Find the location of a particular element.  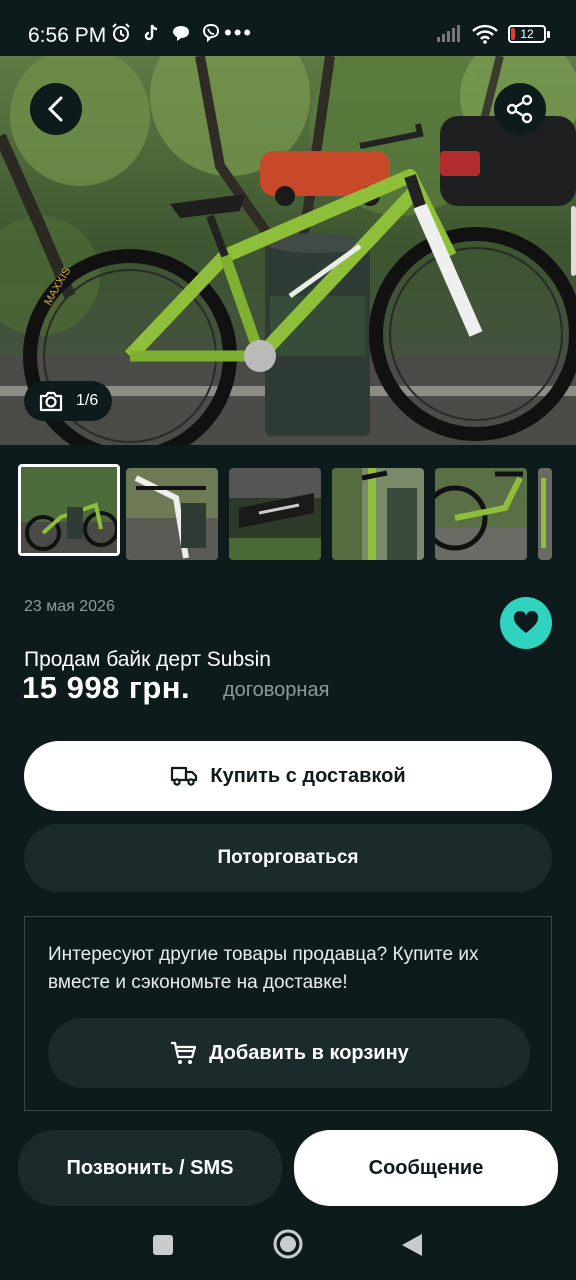

favorite-button is located at coordinates (526, 623).